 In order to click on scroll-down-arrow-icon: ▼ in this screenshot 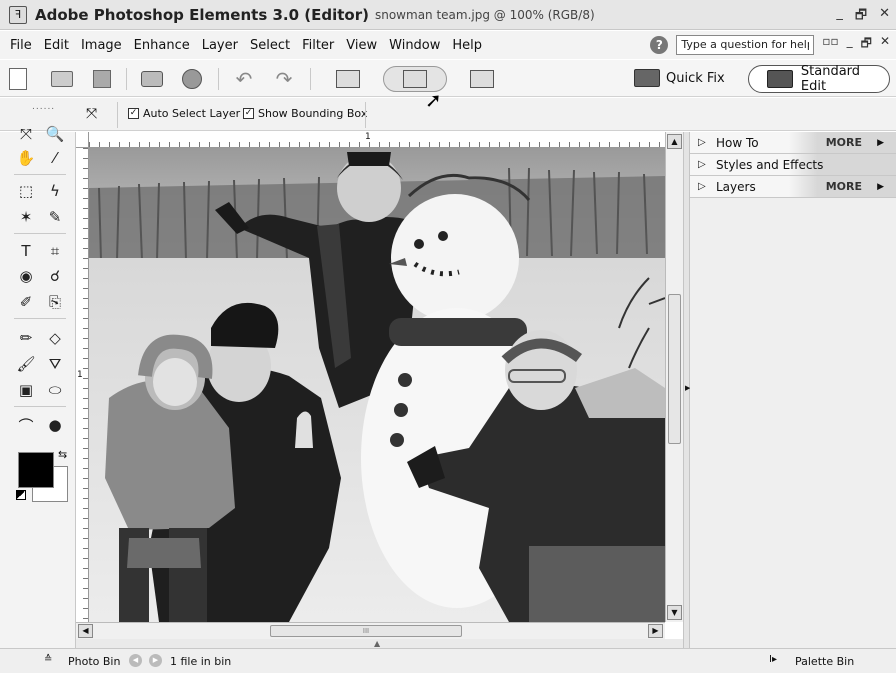, I will do `click(674, 612)`.